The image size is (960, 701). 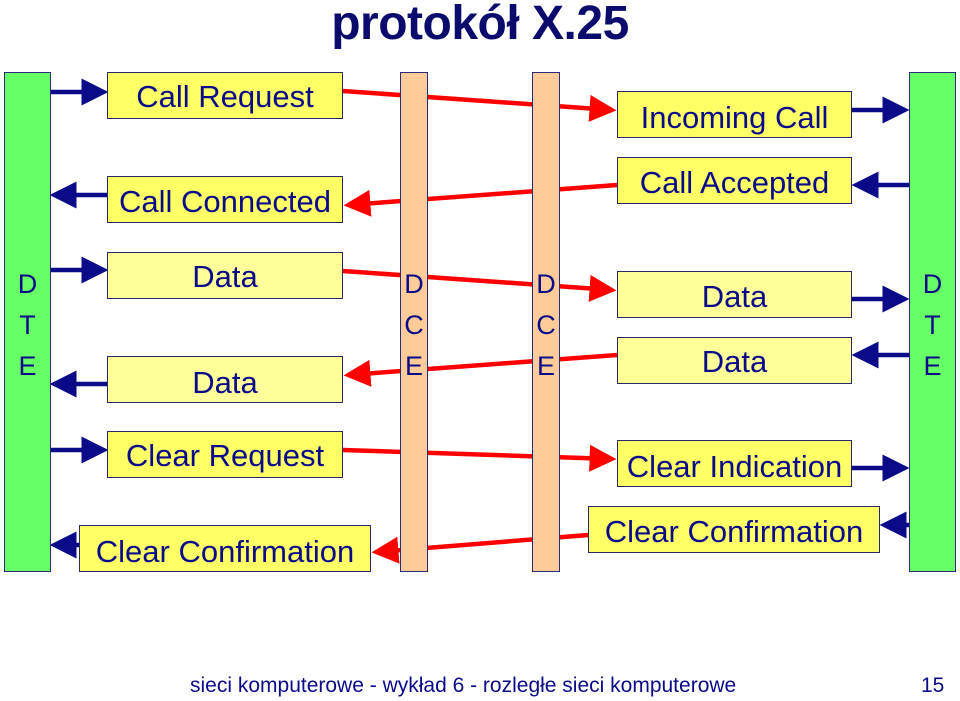 I want to click on right-dte-letter: D, so click(x=932, y=284).